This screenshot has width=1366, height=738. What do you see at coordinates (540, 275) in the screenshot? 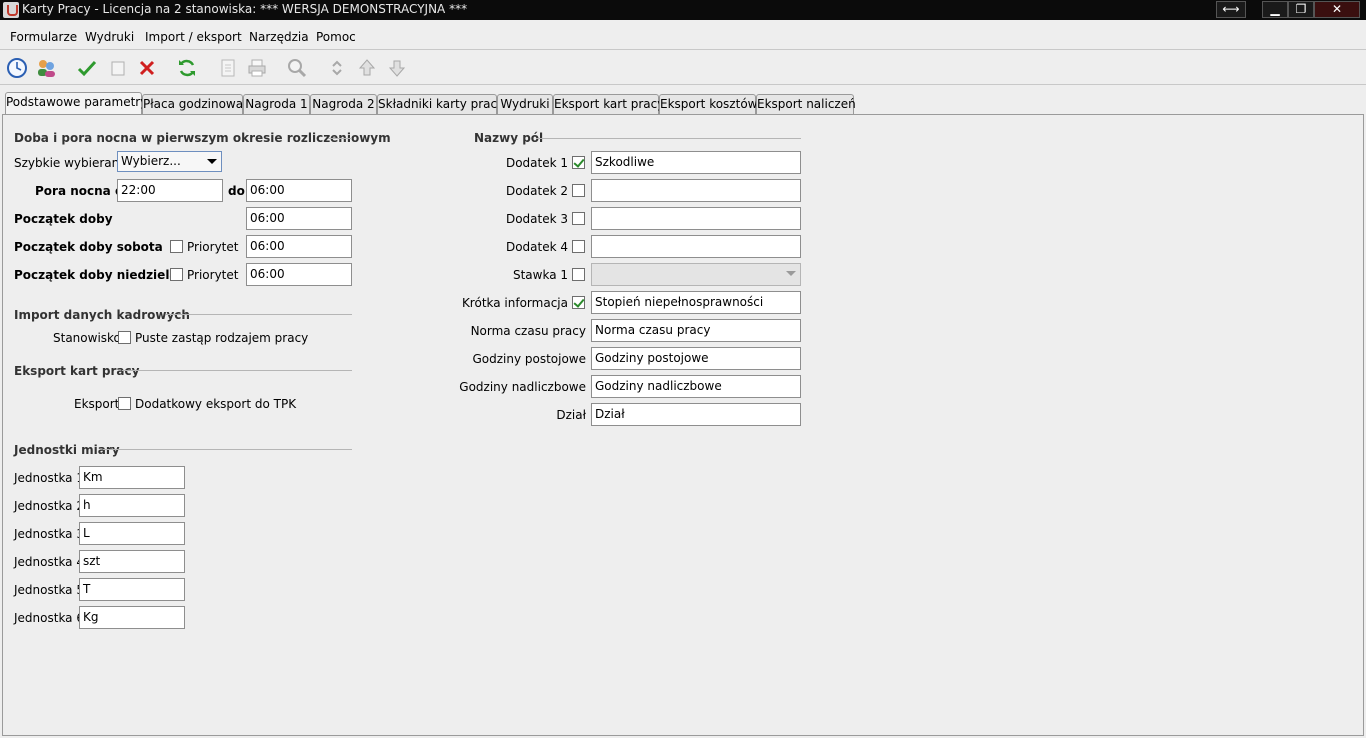
I see `field-label: Stawka 1` at bounding box center [540, 275].